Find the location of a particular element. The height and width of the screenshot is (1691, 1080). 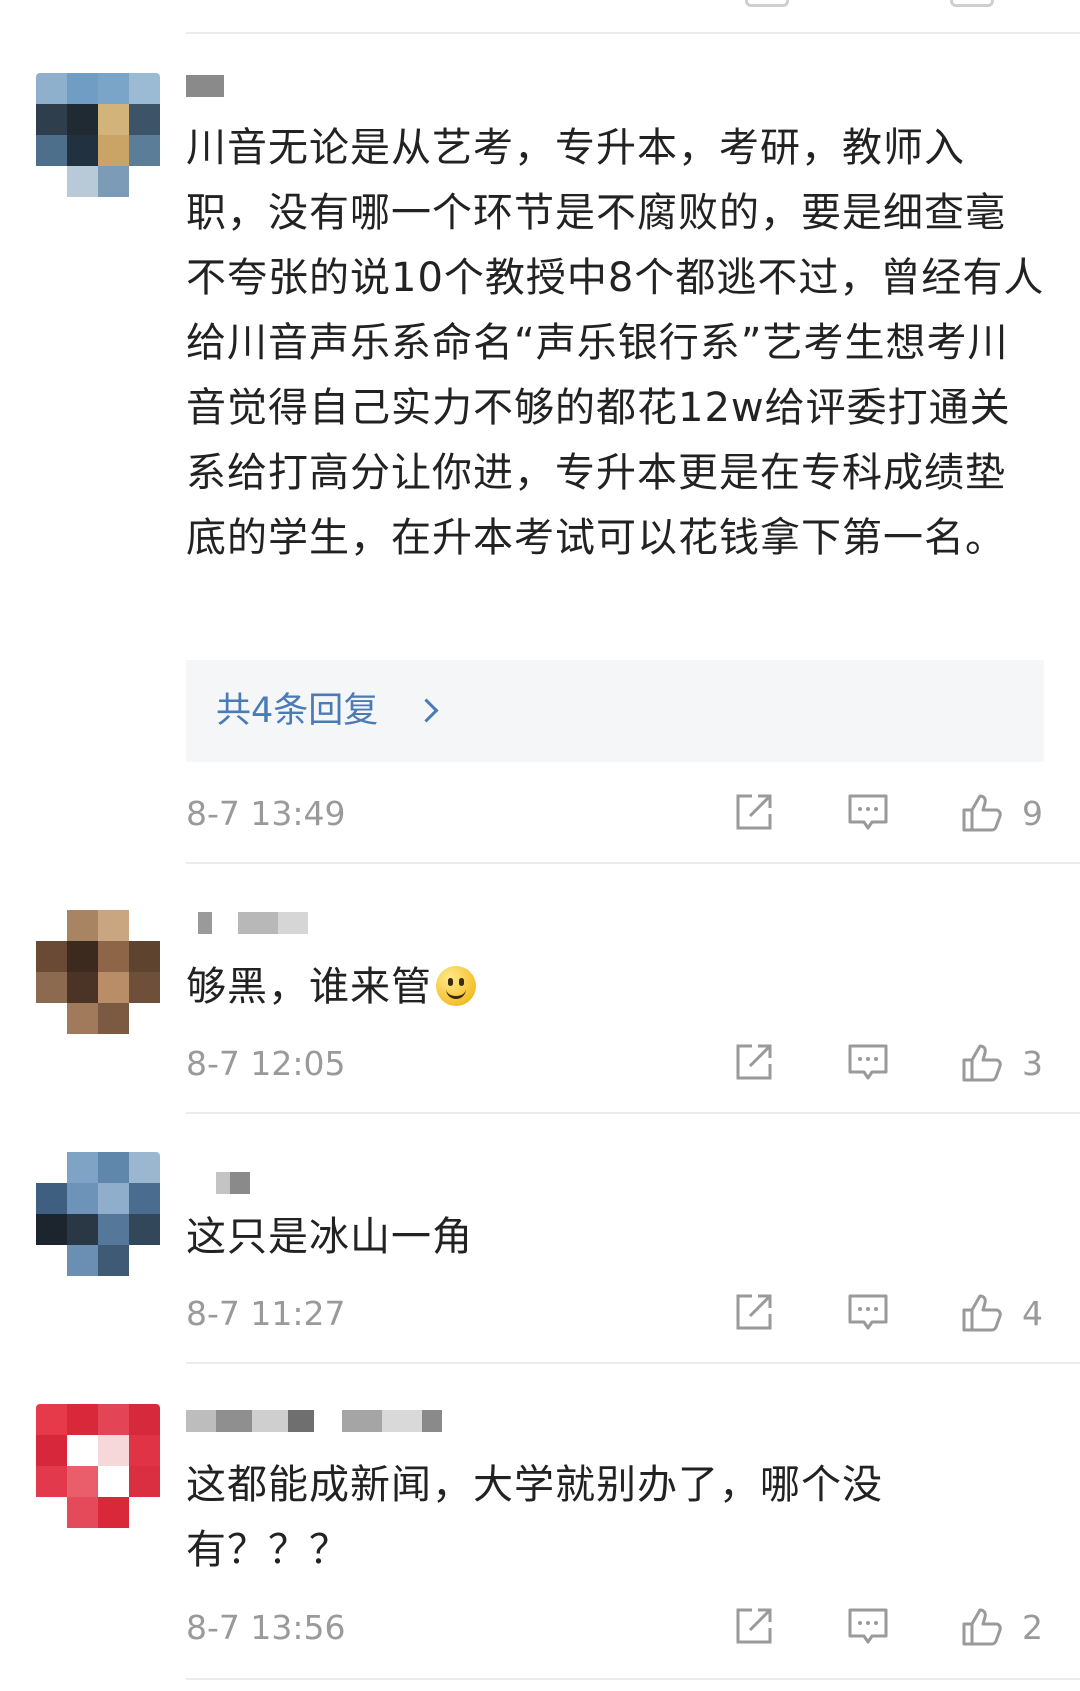

like-count: 9 is located at coordinates (1032, 813).